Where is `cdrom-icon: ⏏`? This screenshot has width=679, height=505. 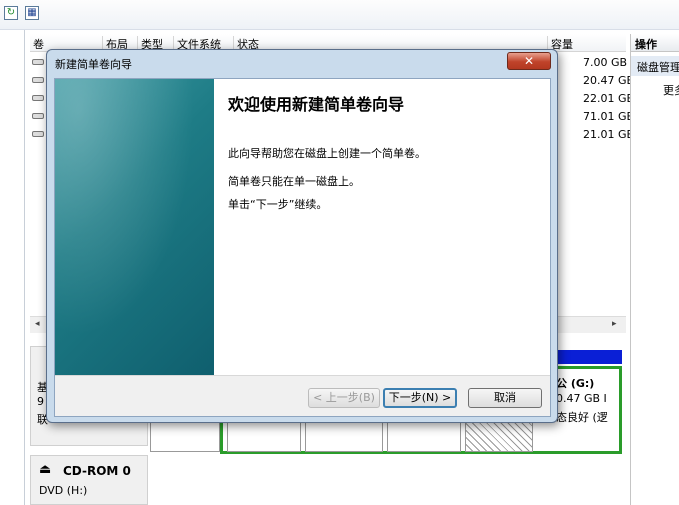 cdrom-icon: ⏏ is located at coordinates (45, 469).